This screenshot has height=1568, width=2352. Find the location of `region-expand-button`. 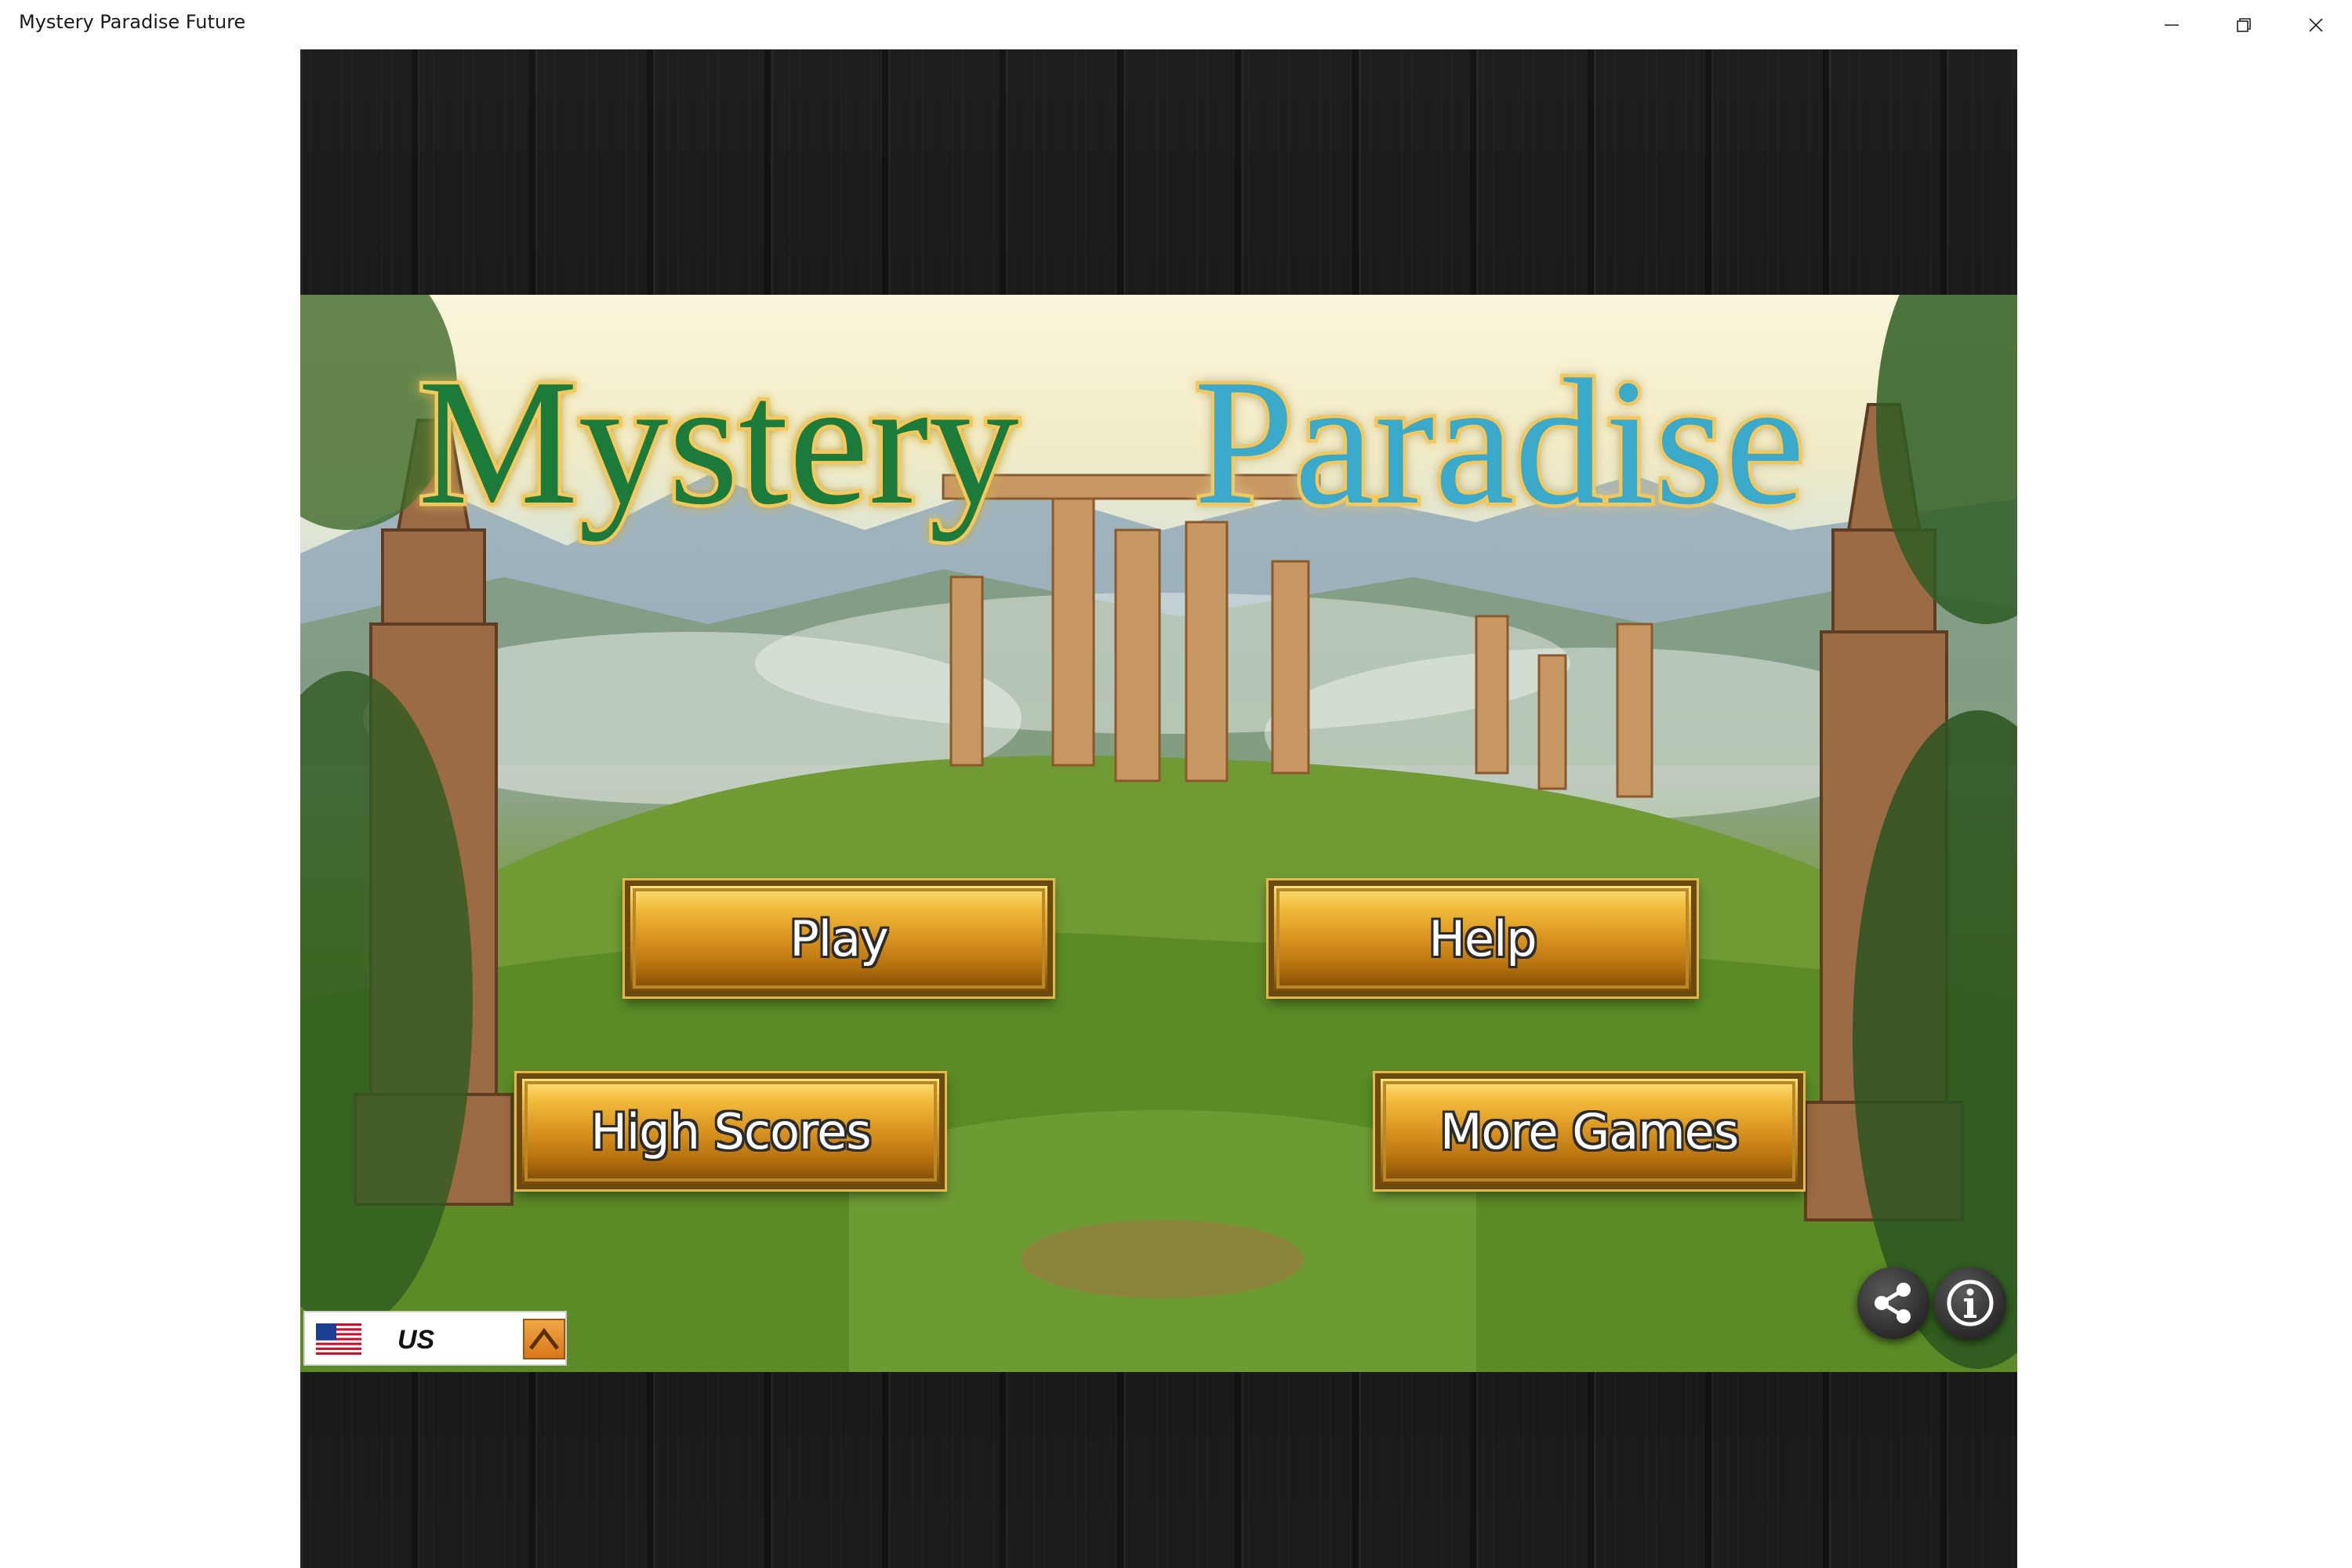

region-expand-button is located at coordinates (544, 1339).